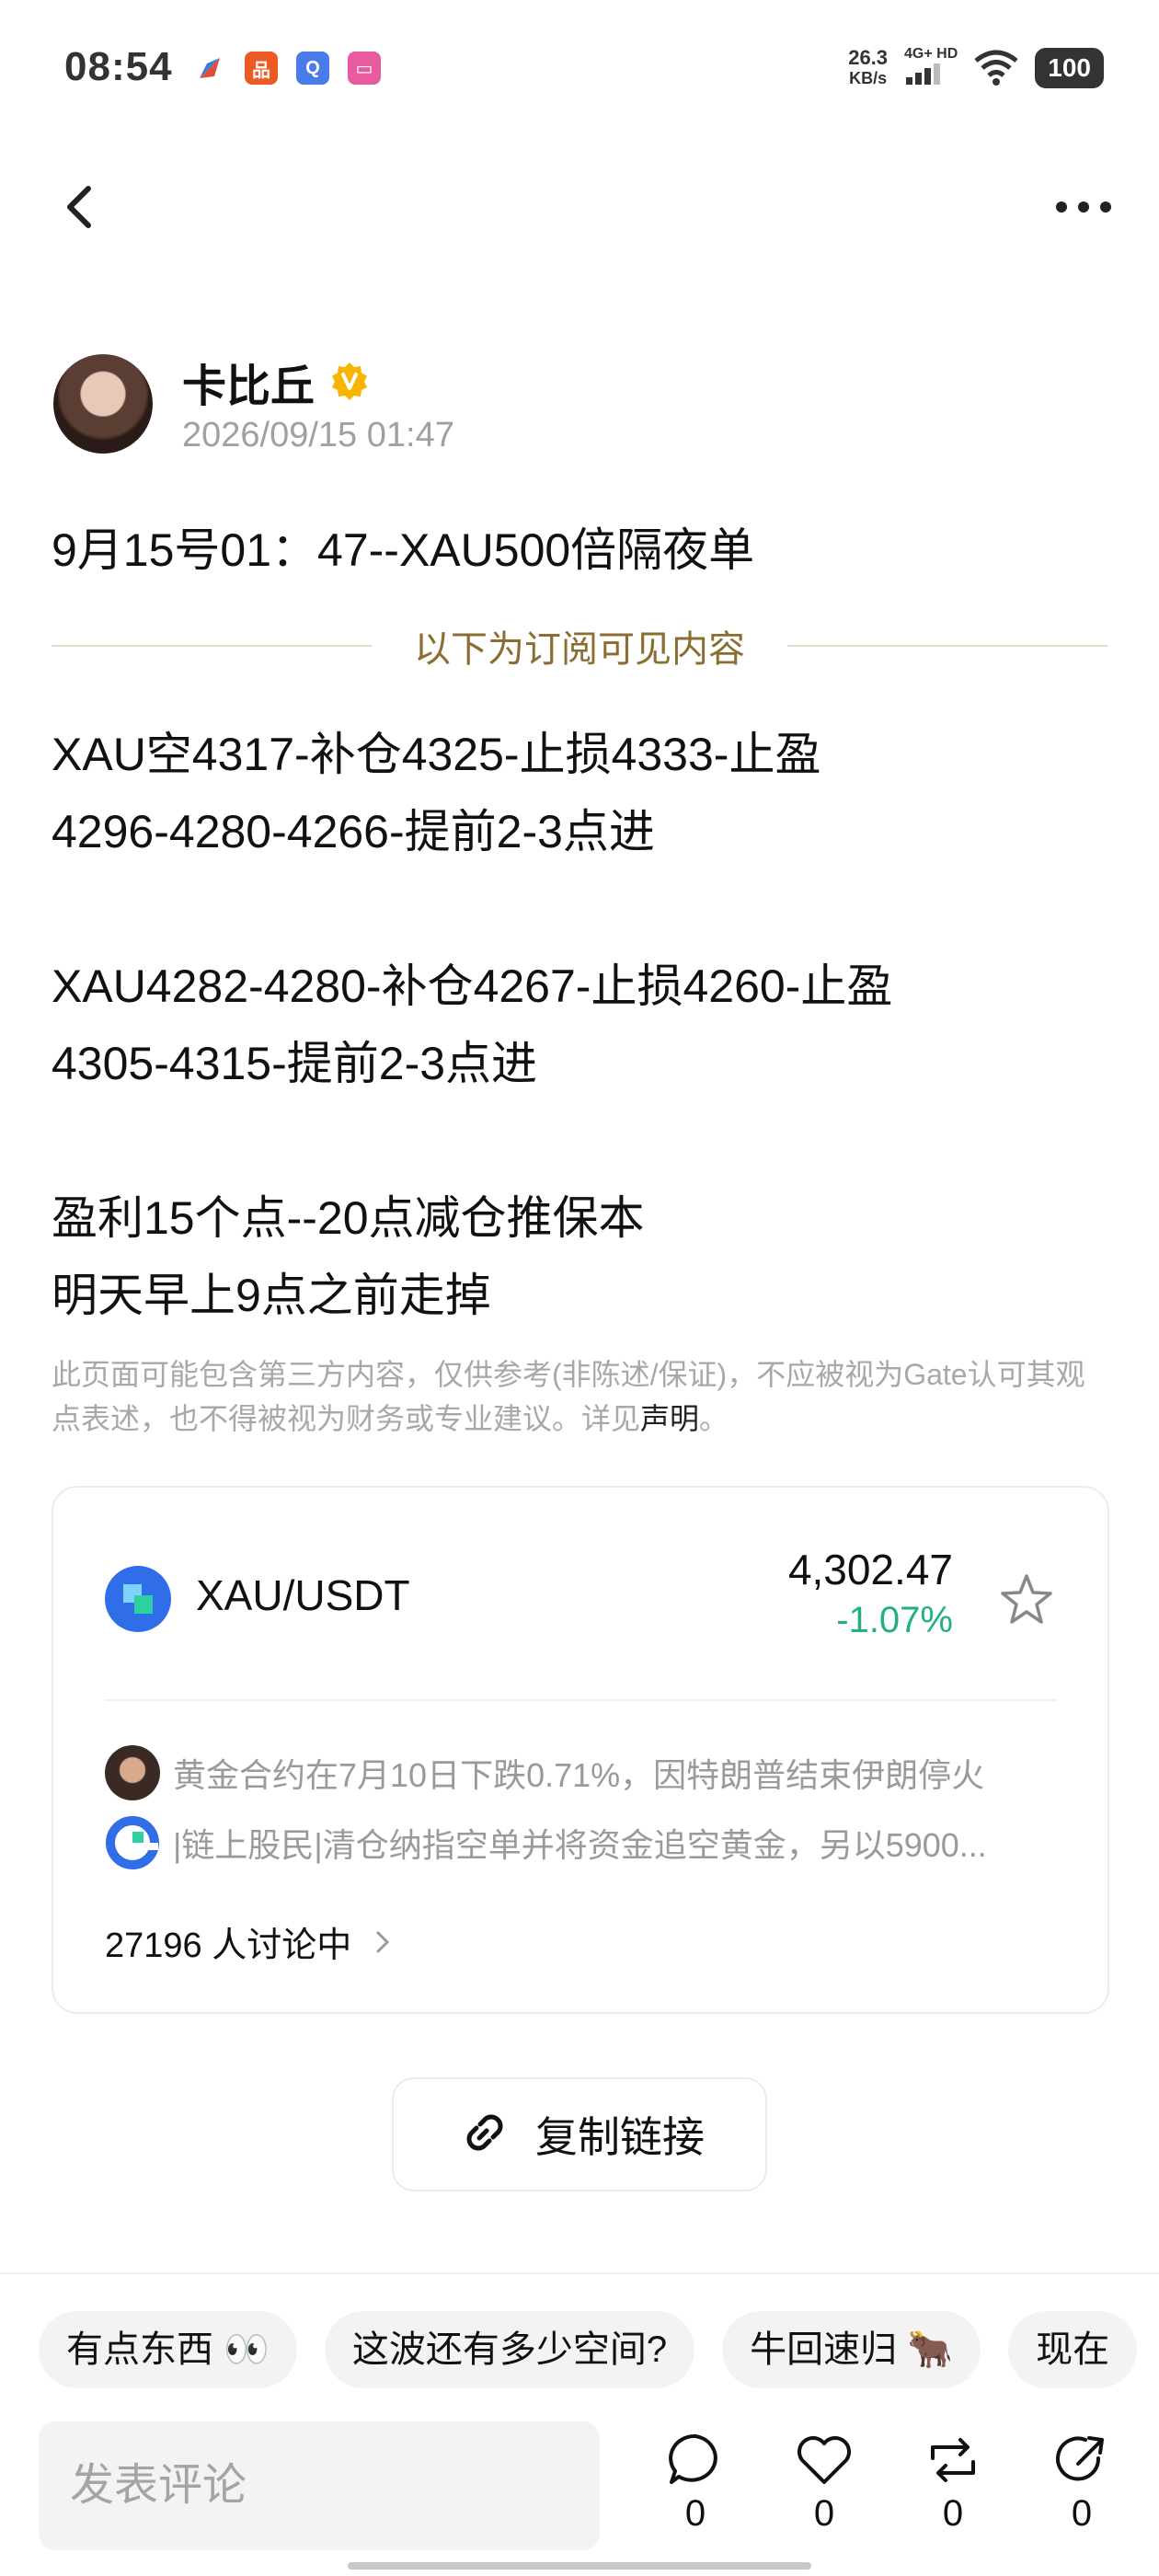 The image size is (1159, 2576). What do you see at coordinates (580, 1700) in the screenshot?
I see `card-divider` at bounding box center [580, 1700].